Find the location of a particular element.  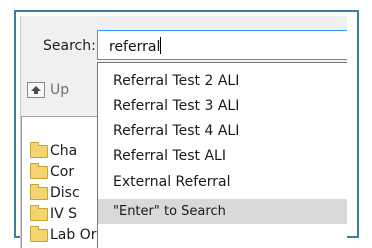

search-label: Search: is located at coordinates (69, 46).